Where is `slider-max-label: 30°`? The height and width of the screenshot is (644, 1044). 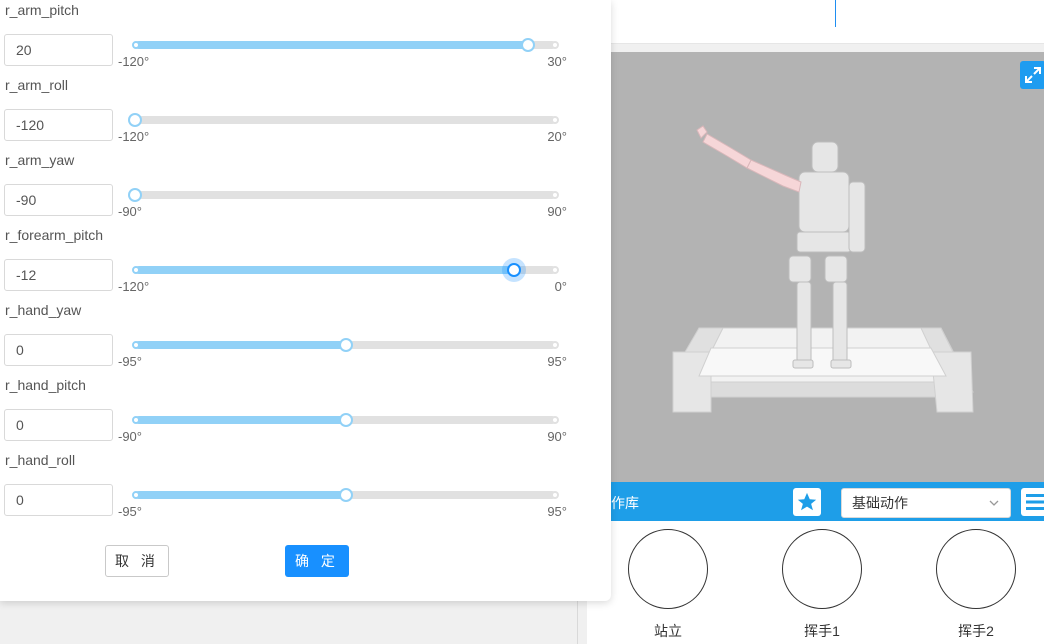
slider-max-label: 30° is located at coordinates (557, 61).